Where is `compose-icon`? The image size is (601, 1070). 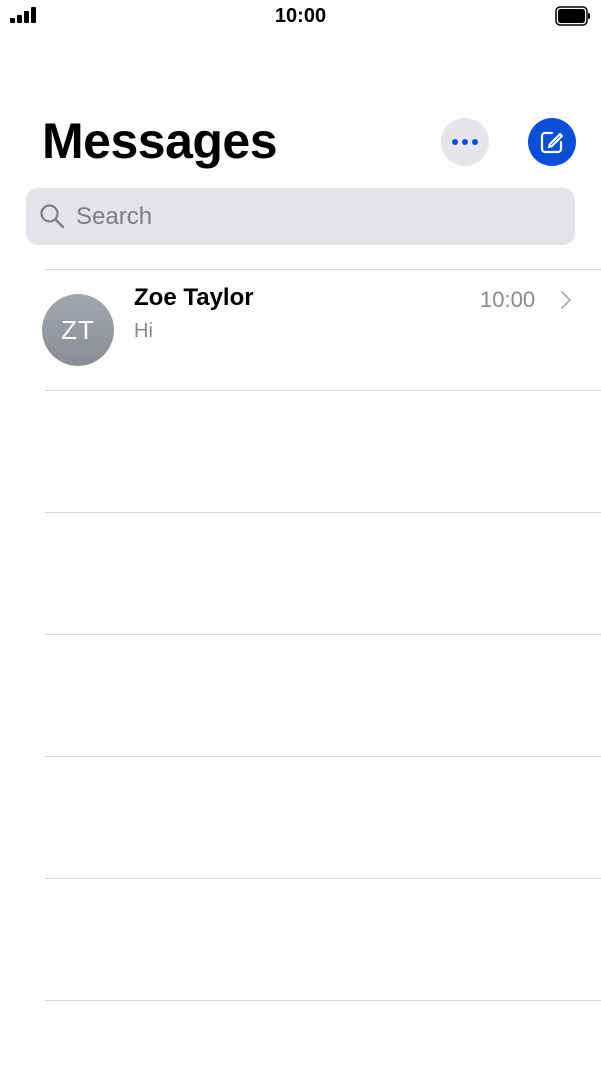 compose-icon is located at coordinates (551, 142).